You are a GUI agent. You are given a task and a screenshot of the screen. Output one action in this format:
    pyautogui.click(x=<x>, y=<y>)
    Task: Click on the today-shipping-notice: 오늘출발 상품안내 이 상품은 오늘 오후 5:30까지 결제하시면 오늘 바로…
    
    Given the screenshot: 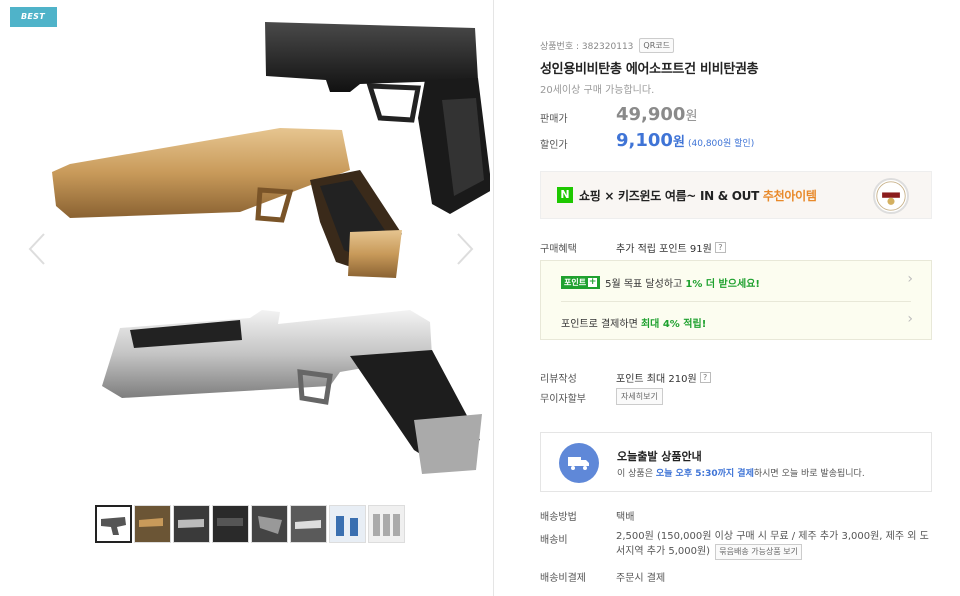 What is the action you would take?
    pyautogui.click(x=736, y=462)
    